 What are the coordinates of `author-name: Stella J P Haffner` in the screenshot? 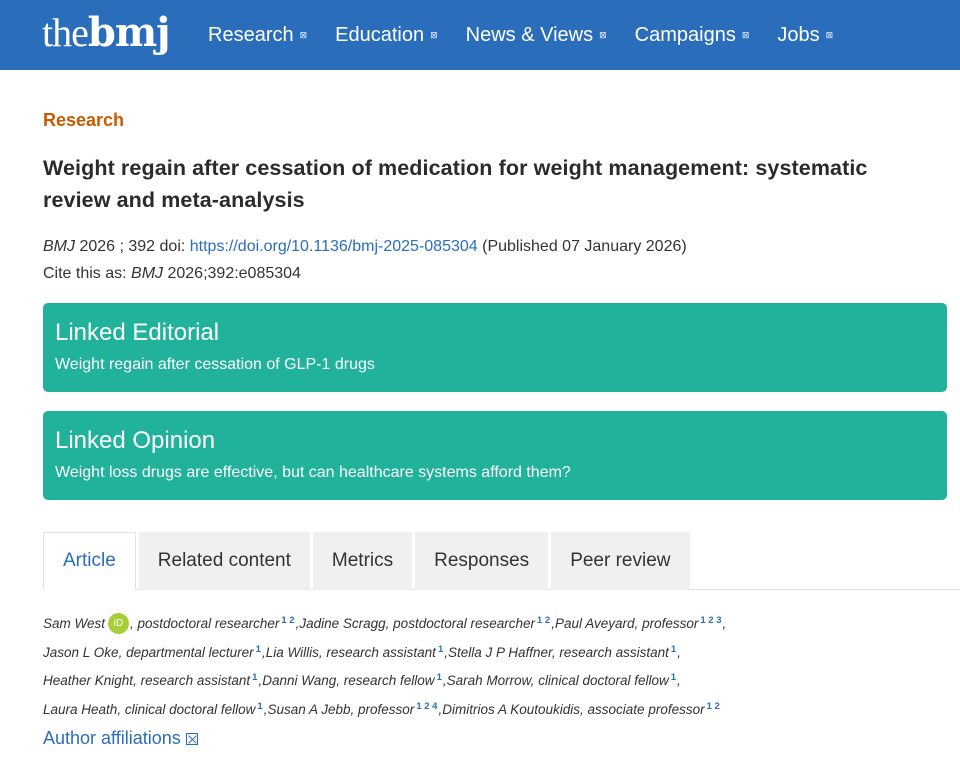 It's located at (500, 652).